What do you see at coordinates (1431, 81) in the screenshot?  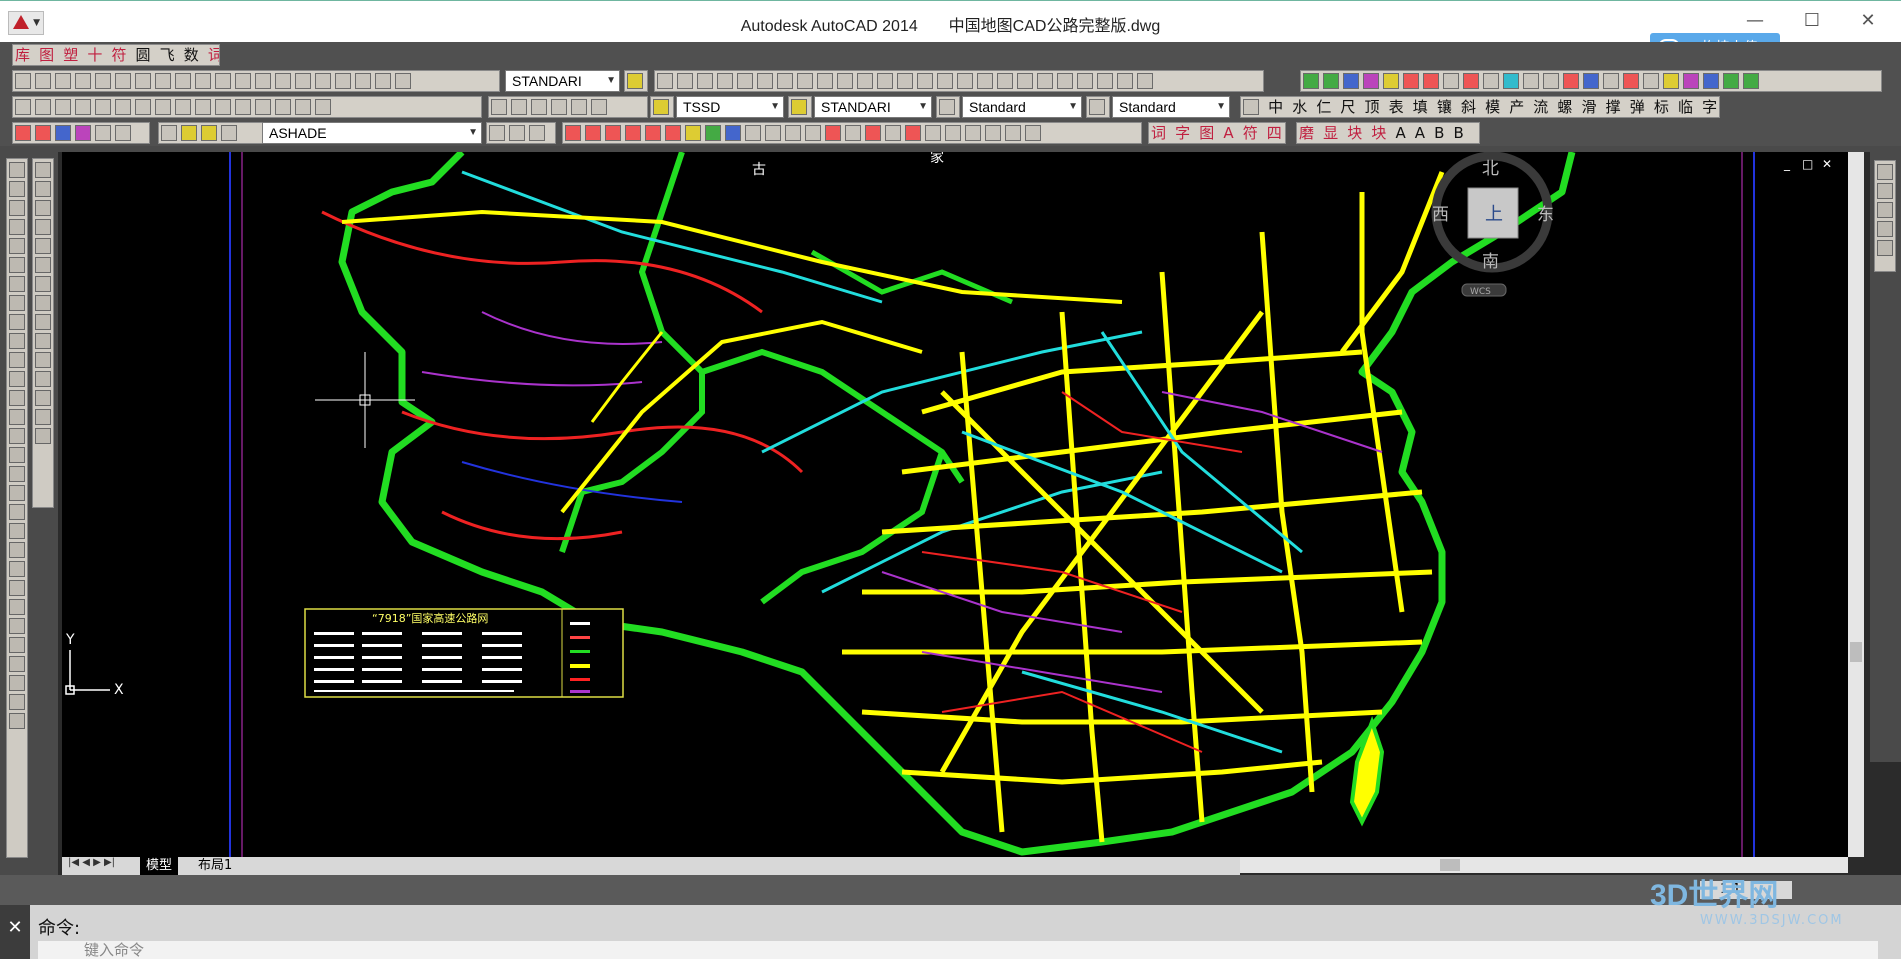 I see `tool-g-icon` at bounding box center [1431, 81].